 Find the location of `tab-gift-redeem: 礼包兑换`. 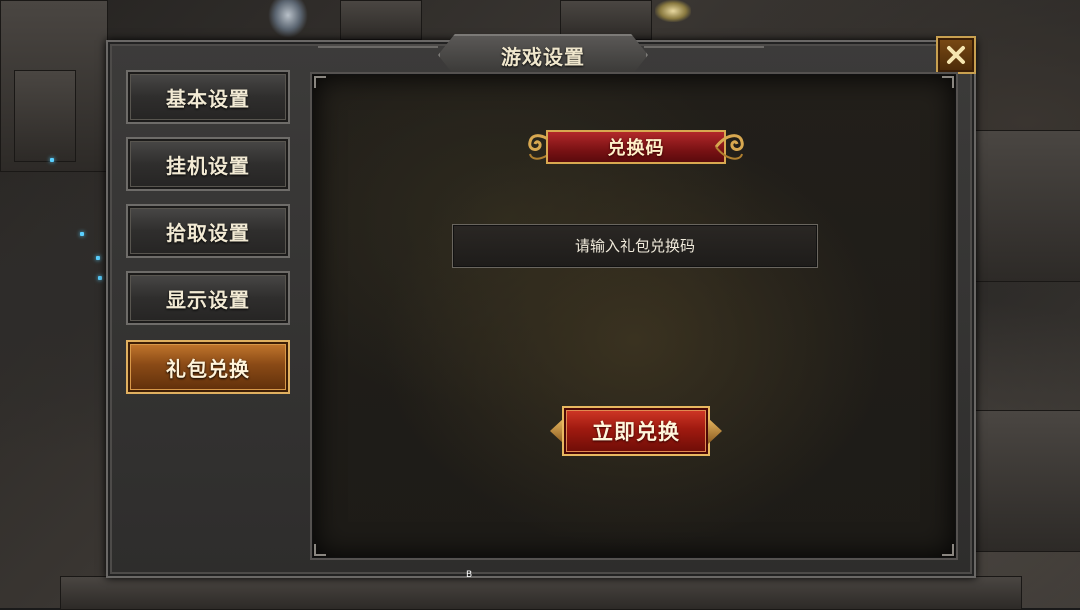

tab-gift-redeem: 礼包兑换 is located at coordinates (208, 367).